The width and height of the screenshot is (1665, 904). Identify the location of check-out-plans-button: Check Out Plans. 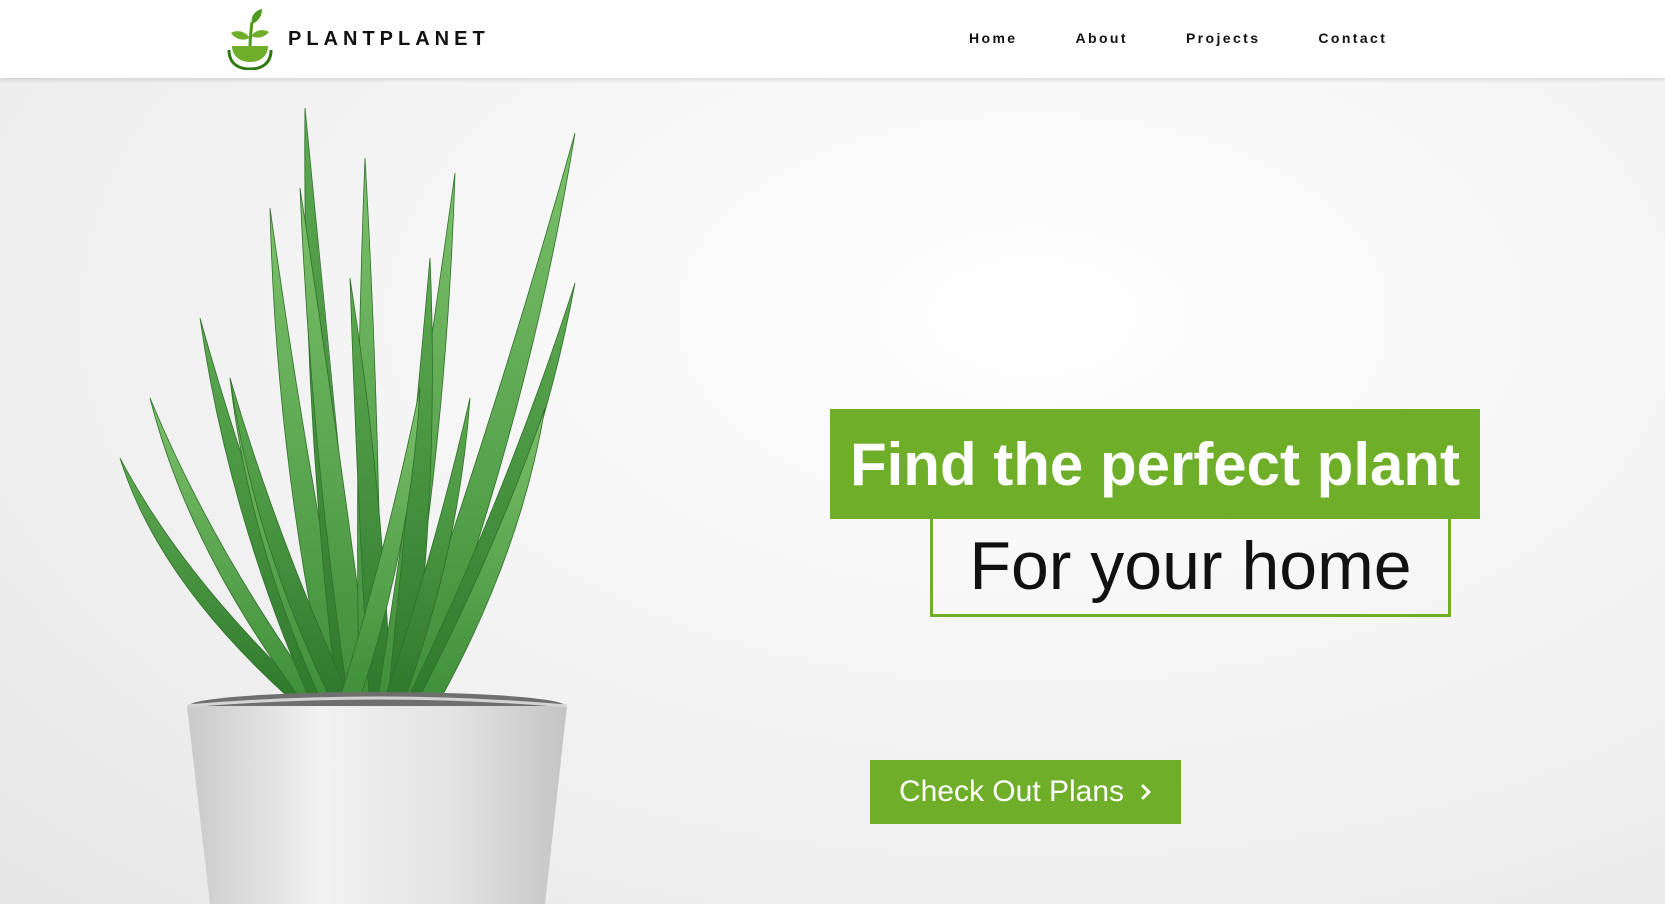
(1025, 792).